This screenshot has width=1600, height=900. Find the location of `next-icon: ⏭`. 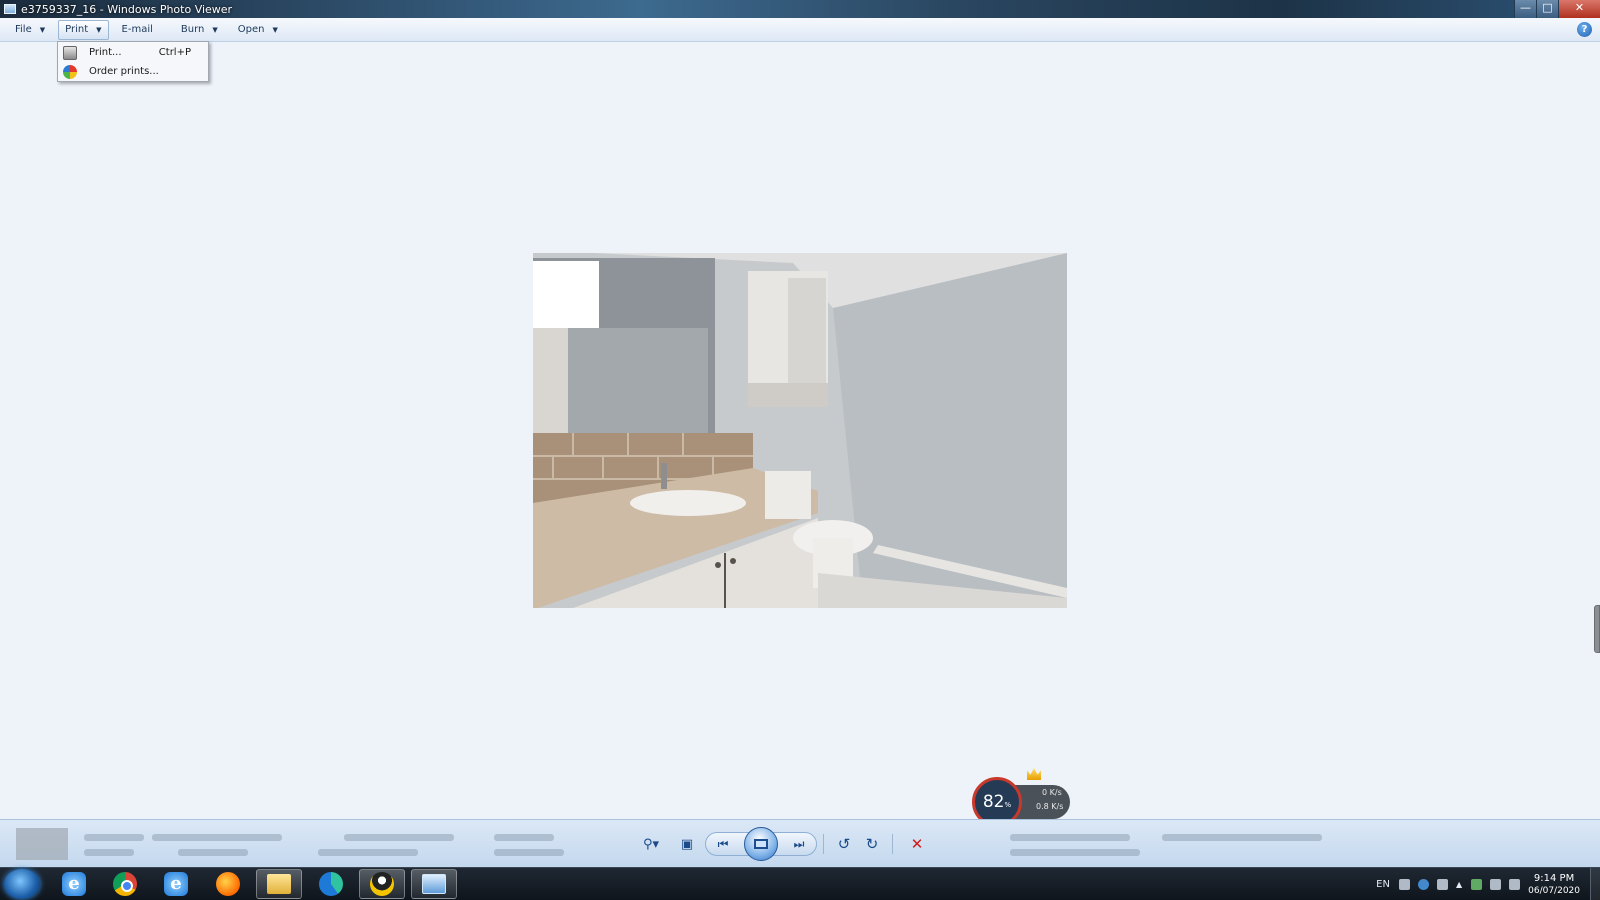

next-icon: ⏭ is located at coordinates (799, 843).